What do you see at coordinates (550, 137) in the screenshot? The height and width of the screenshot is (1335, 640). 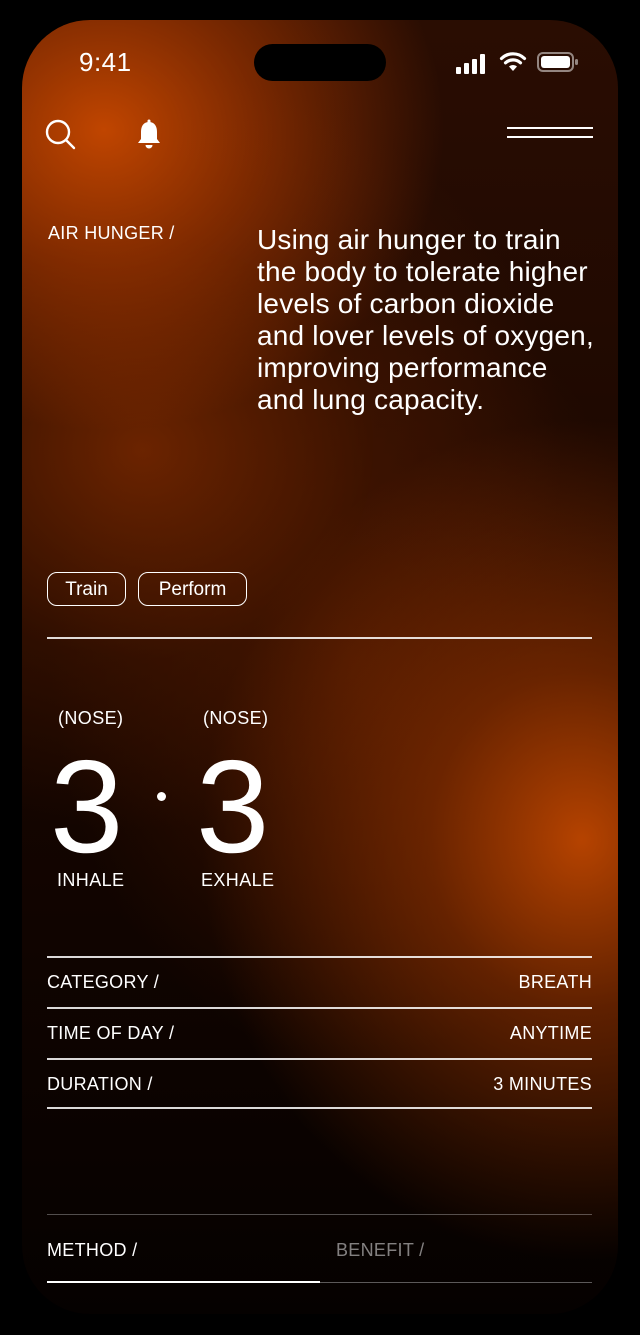 I see `menu-icon-line-bottom` at bounding box center [550, 137].